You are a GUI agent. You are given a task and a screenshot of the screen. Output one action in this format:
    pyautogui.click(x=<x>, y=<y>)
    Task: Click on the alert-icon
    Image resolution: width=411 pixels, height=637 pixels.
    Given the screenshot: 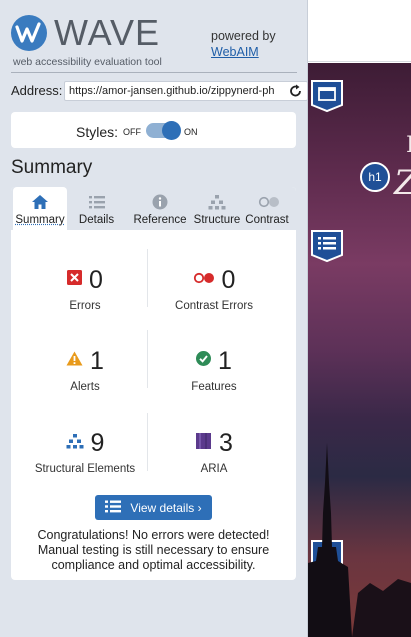 What is the action you would take?
    pyautogui.click(x=74, y=361)
    